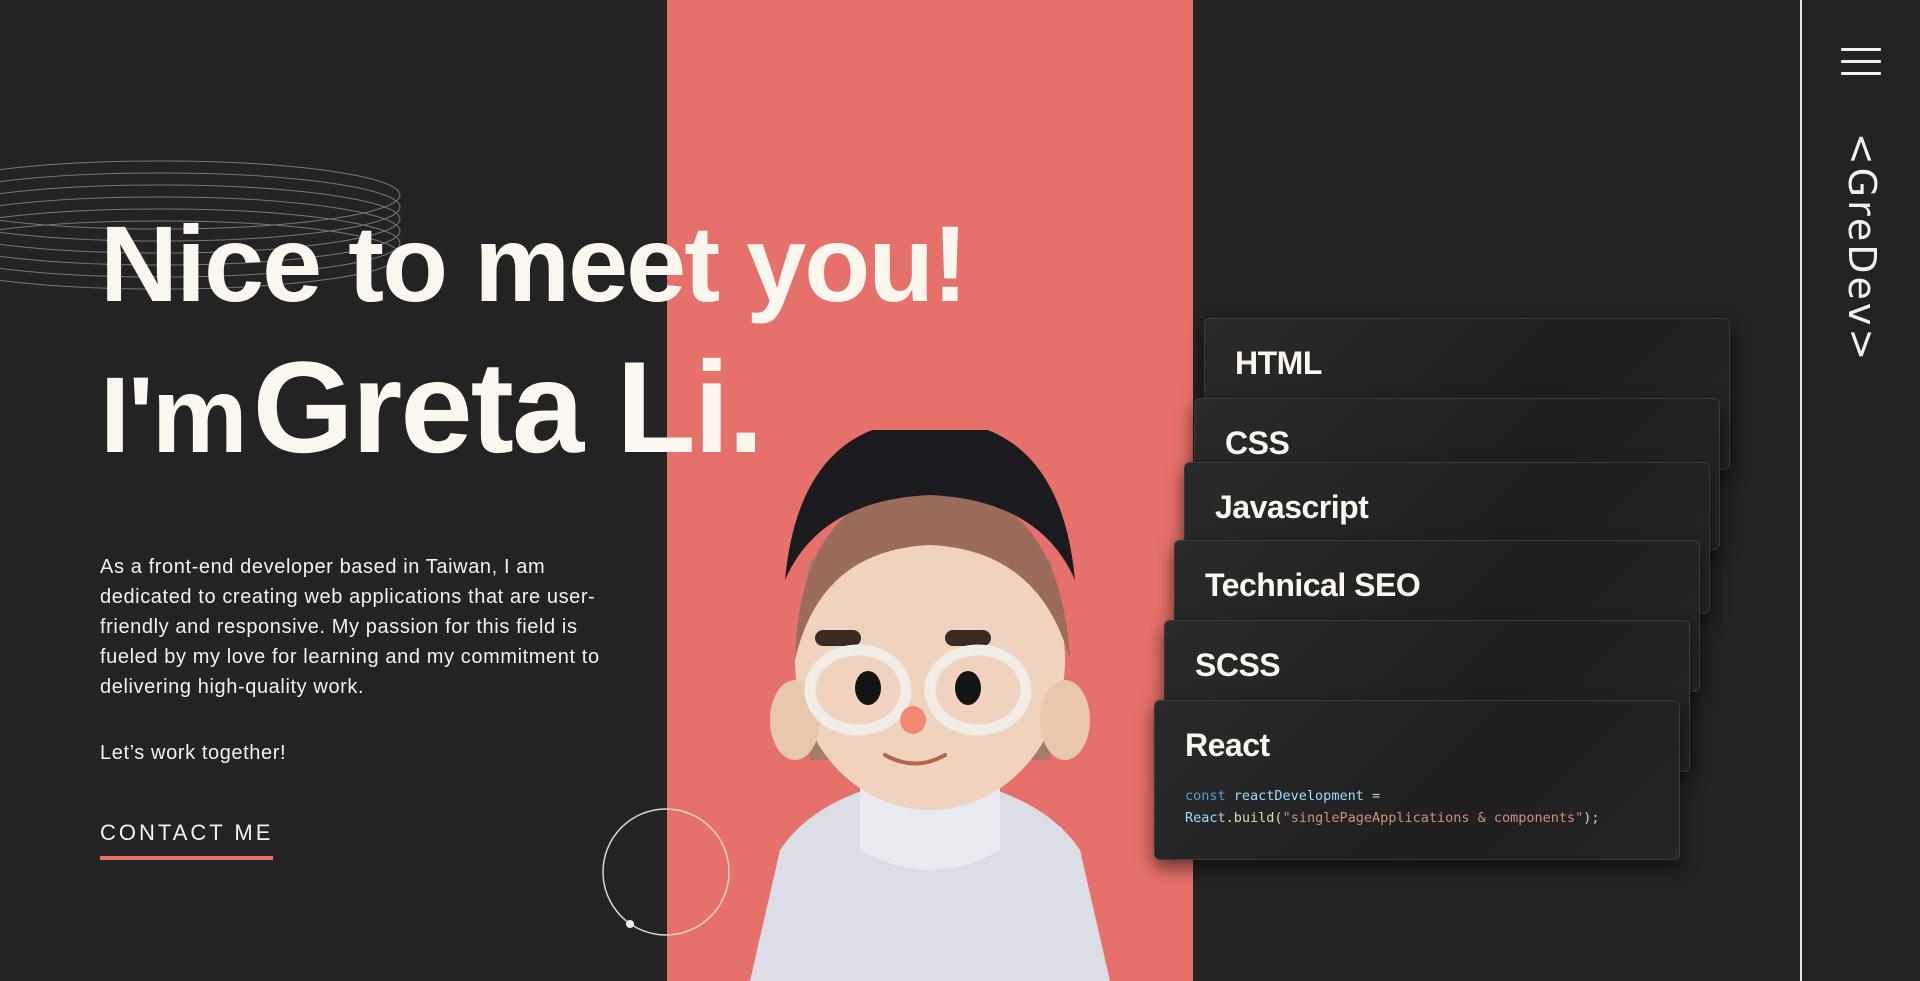 The height and width of the screenshot is (981, 1920). I want to click on hero-name: Greta Li., so click(508, 407).